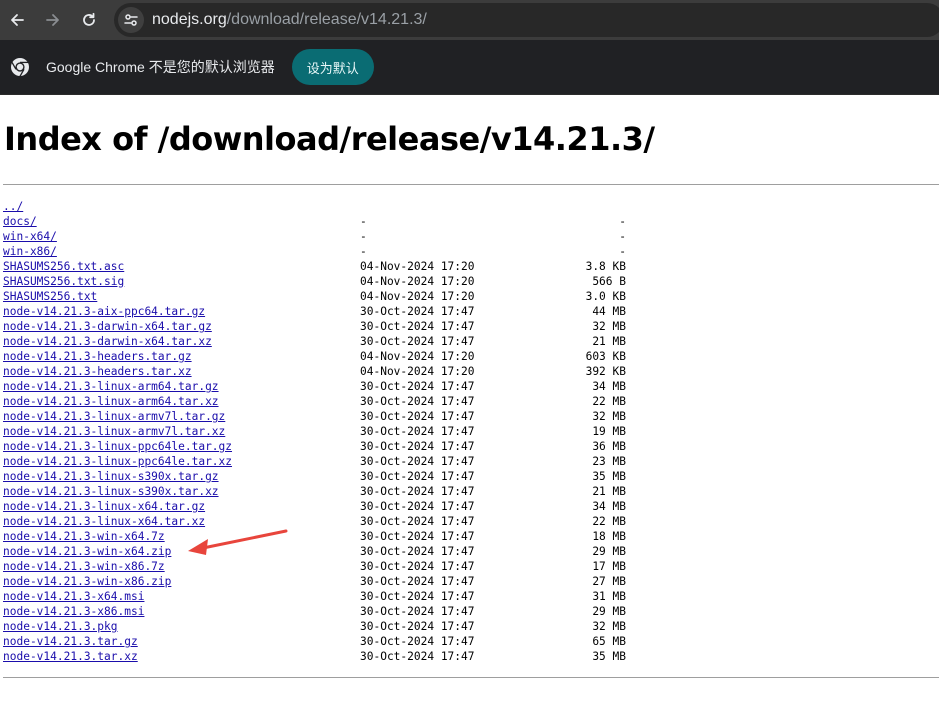 Image resolution: width=939 pixels, height=710 pixels. I want to click on file-link: node-v14.21.3-win-x86.7z, so click(84, 566).